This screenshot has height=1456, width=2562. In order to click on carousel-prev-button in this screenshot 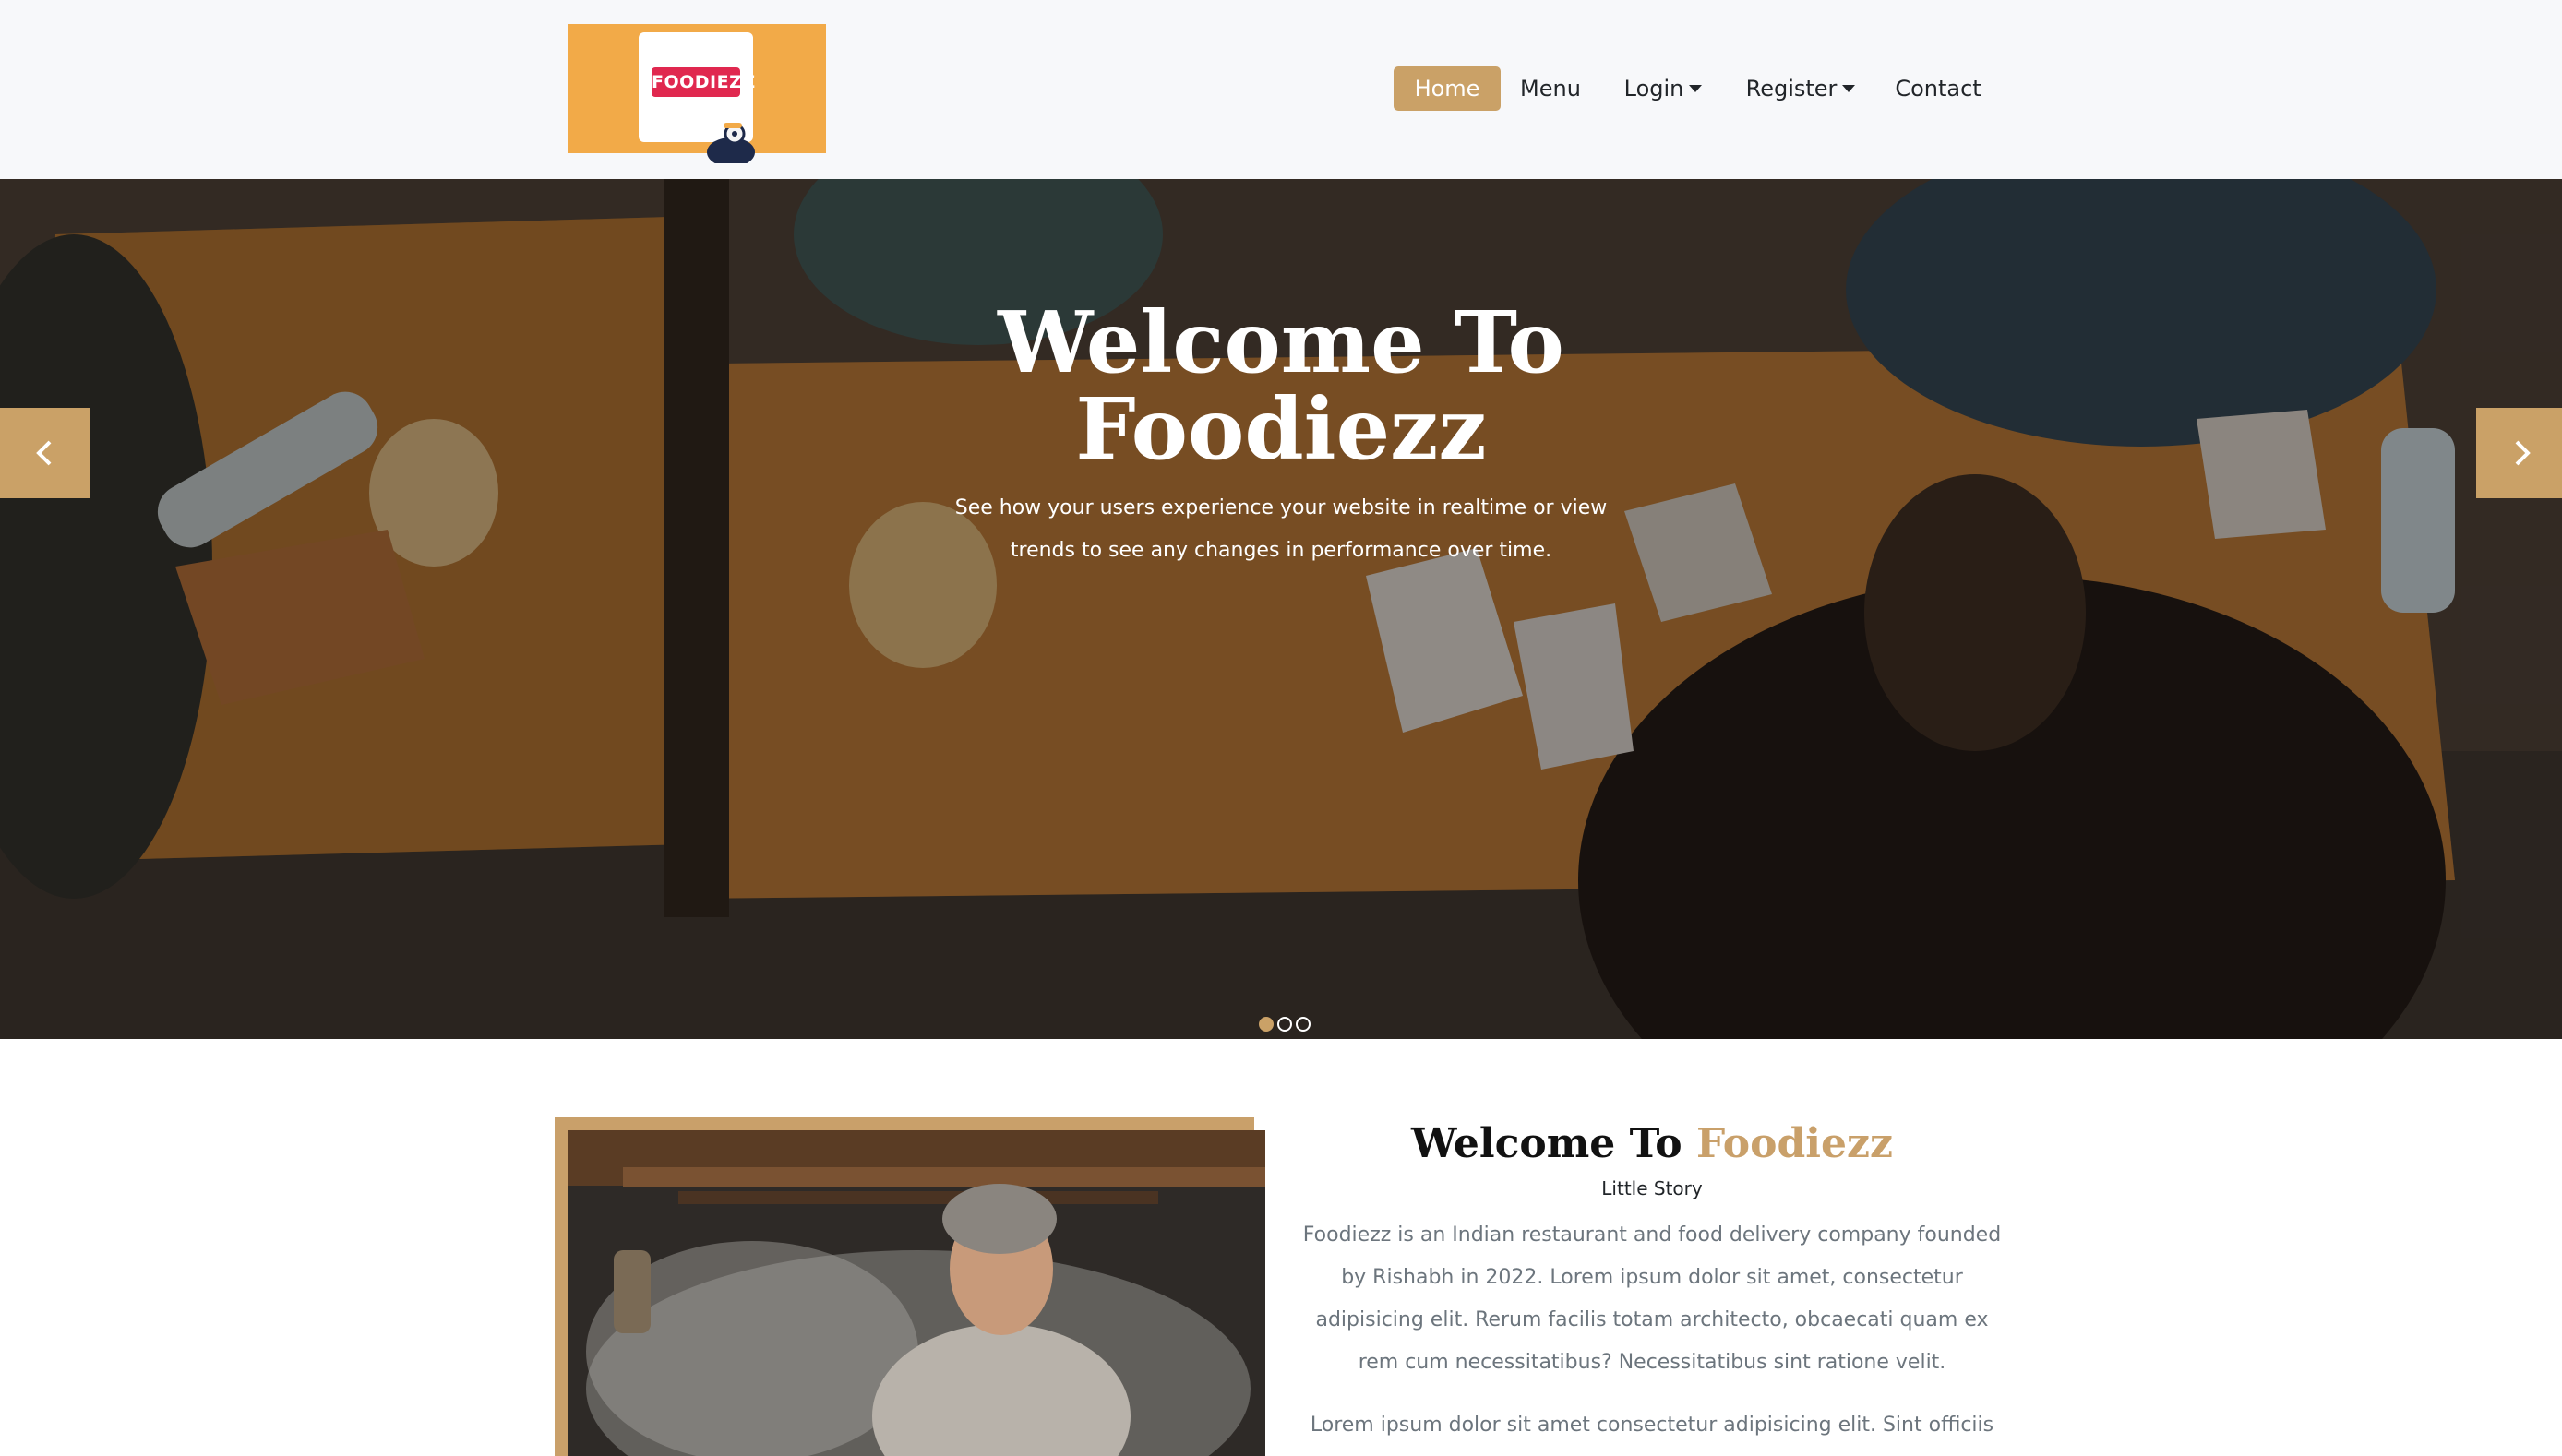, I will do `click(45, 453)`.